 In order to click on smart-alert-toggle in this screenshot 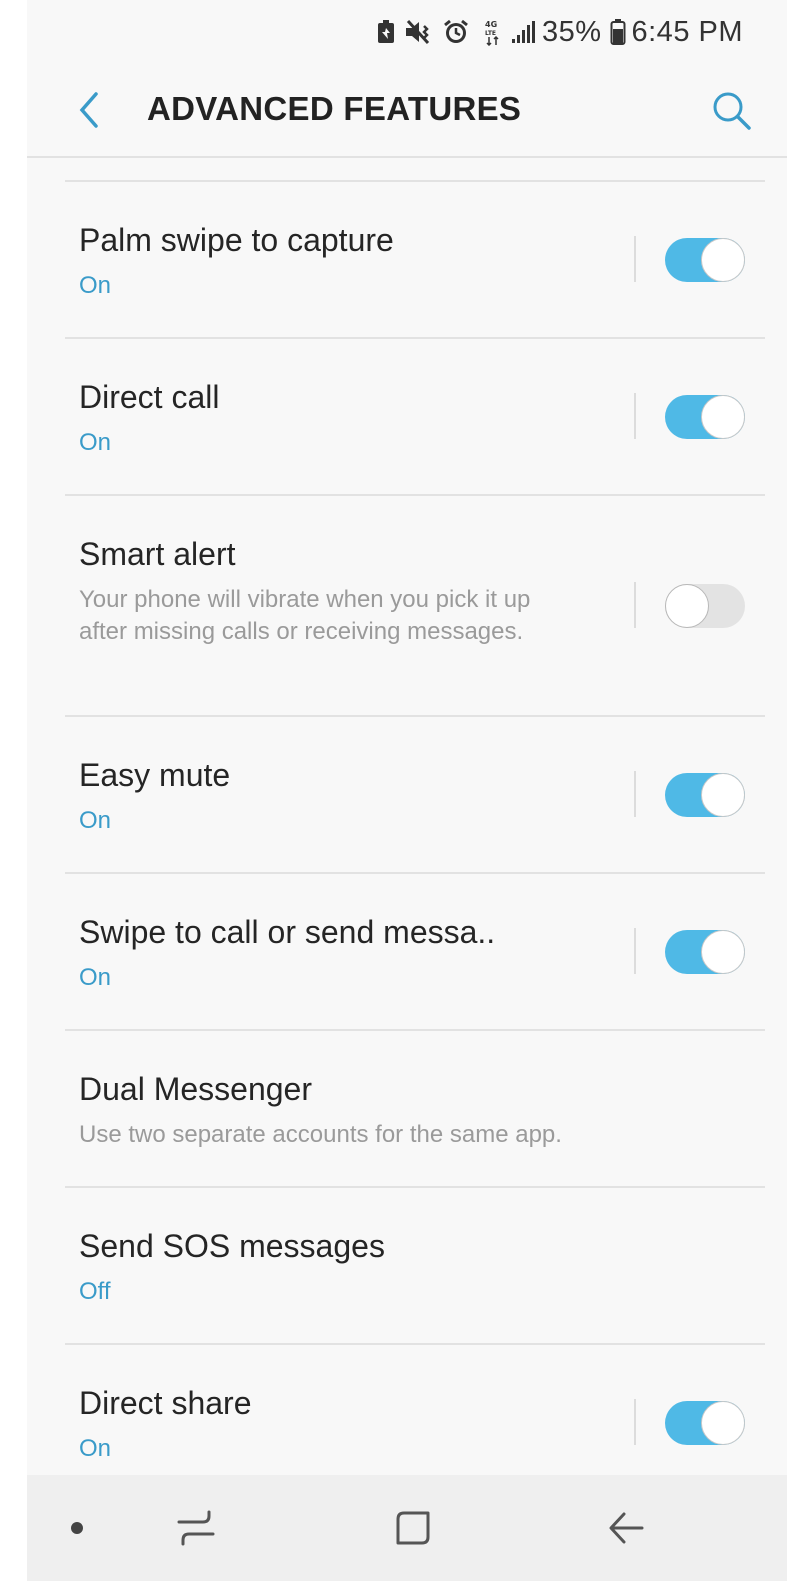, I will do `click(705, 606)`.